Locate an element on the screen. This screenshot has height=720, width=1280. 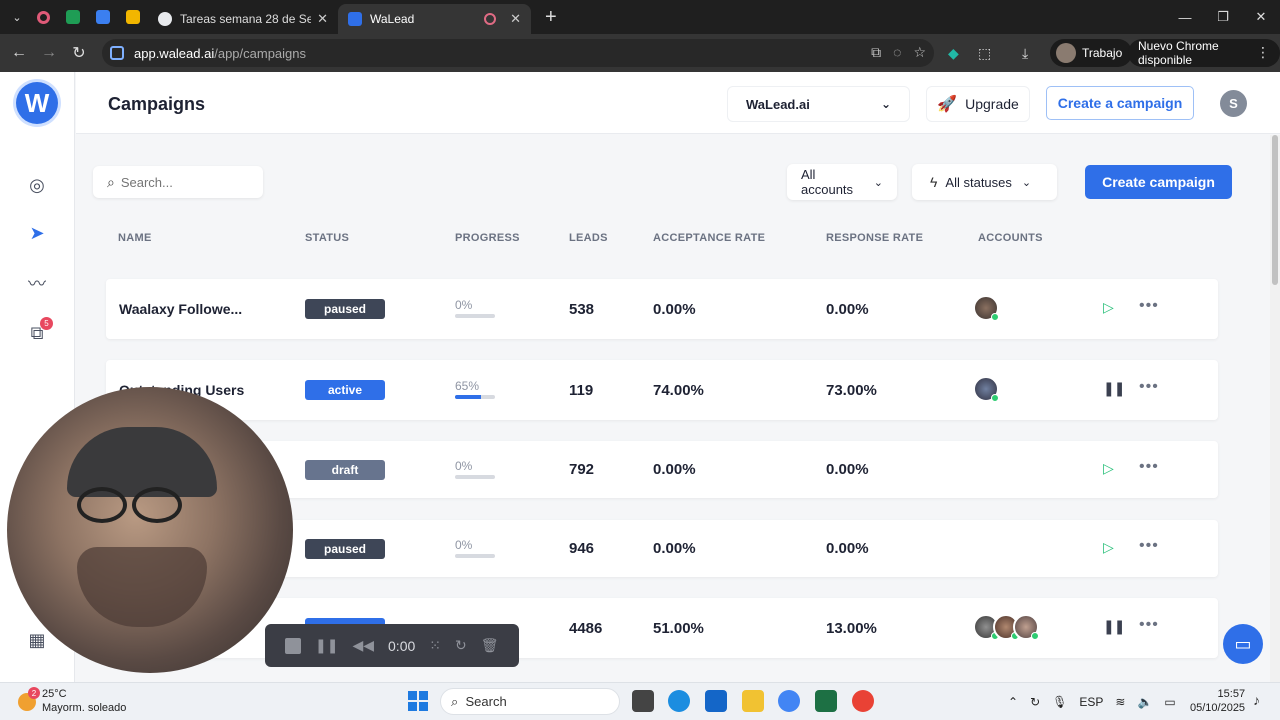
glasses-right is located at coordinates (157, 505).